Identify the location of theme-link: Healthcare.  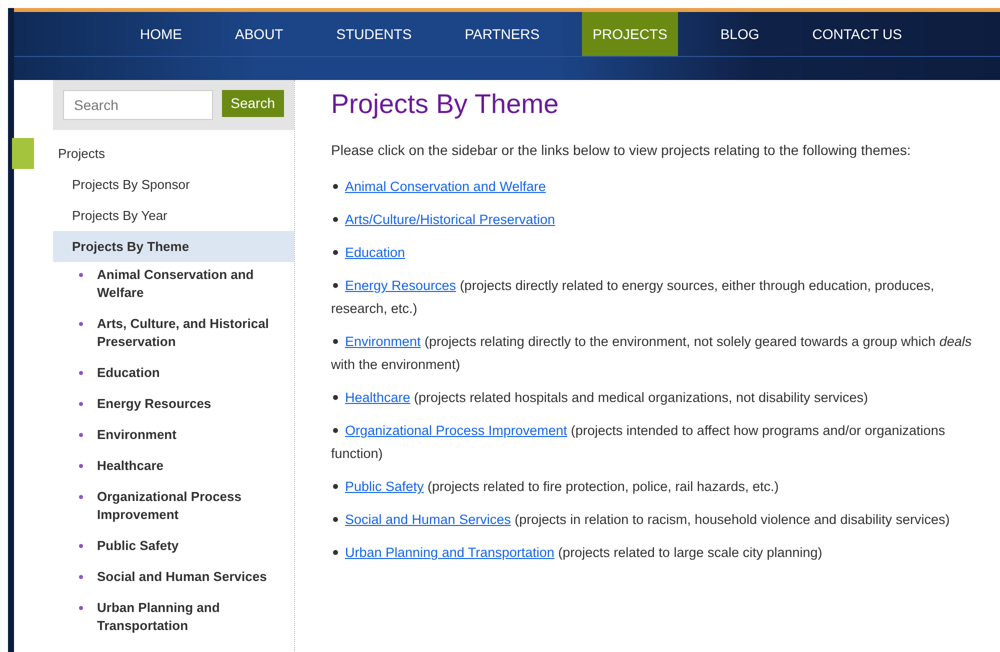
(377, 398).